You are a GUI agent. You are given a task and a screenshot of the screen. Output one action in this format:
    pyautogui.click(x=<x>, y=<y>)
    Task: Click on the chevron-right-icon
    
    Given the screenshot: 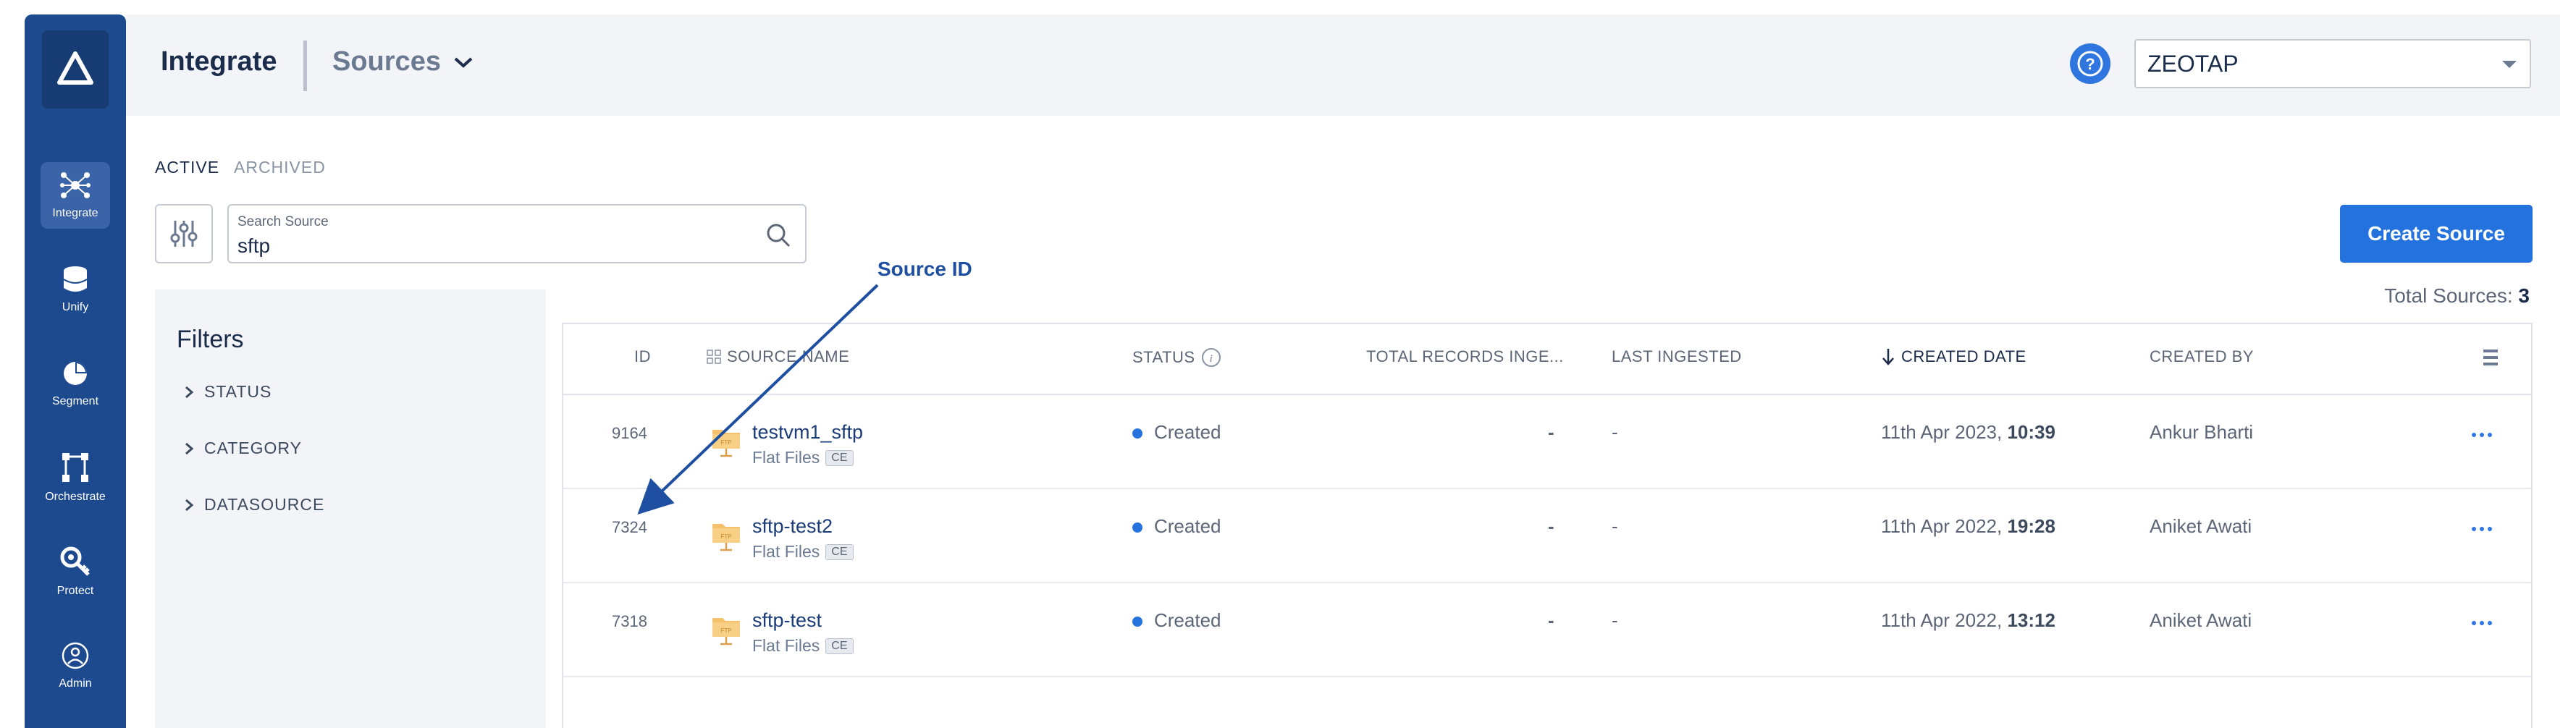 What is the action you would take?
    pyautogui.click(x=189, y=392)
    